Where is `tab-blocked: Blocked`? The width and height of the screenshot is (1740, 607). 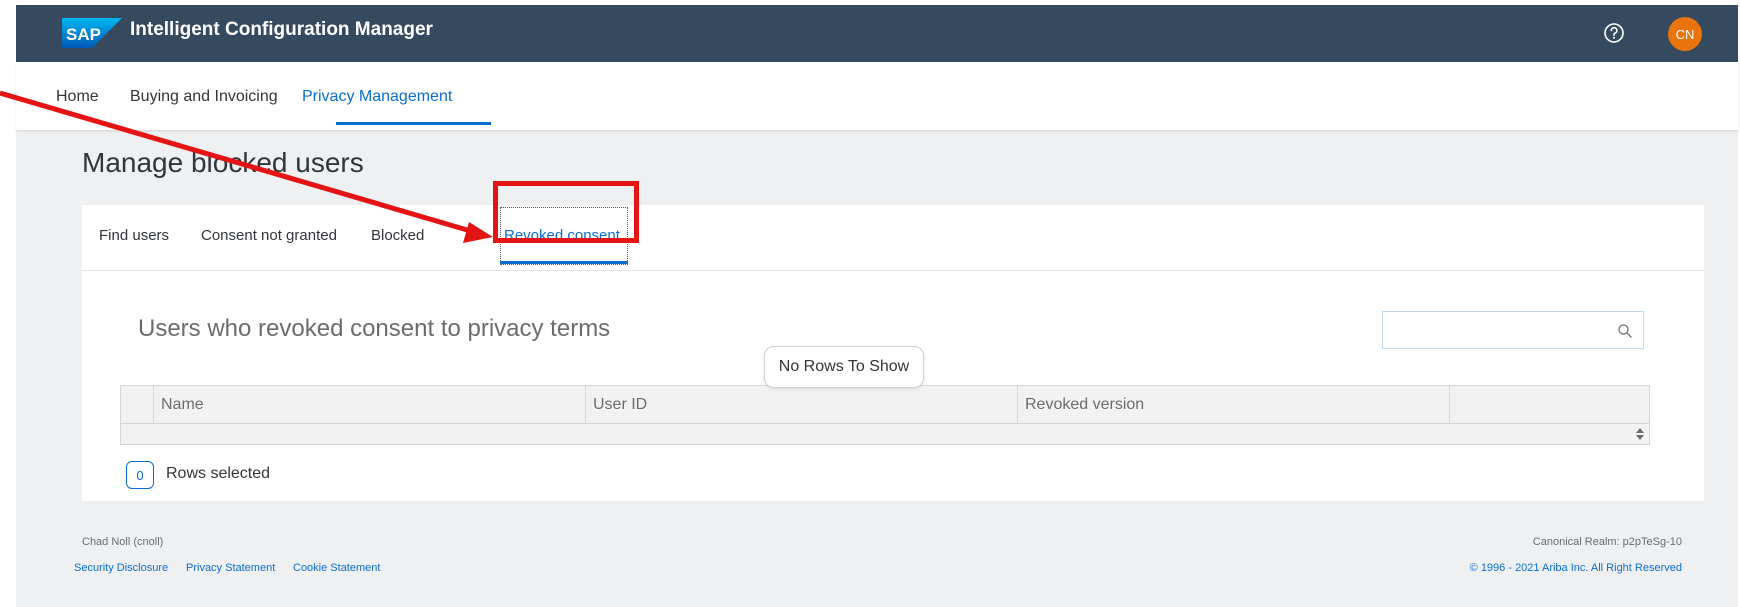
tab-blocked: Blocked is located at coordinates (397, 235).